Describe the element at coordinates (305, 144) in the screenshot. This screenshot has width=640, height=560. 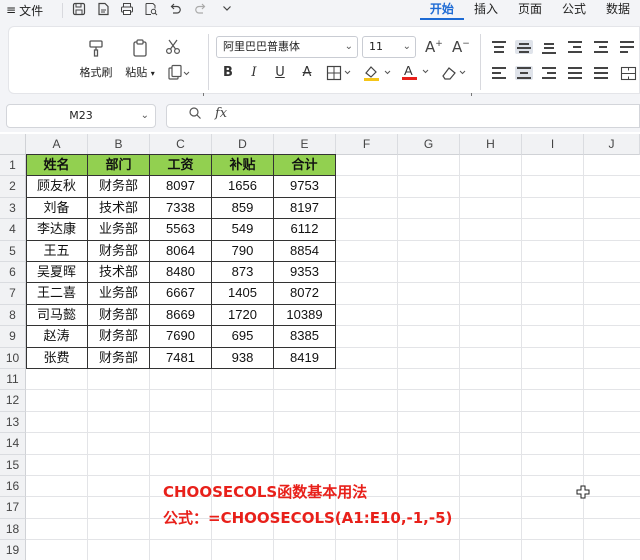
I see `column-header-e: E` at that location.